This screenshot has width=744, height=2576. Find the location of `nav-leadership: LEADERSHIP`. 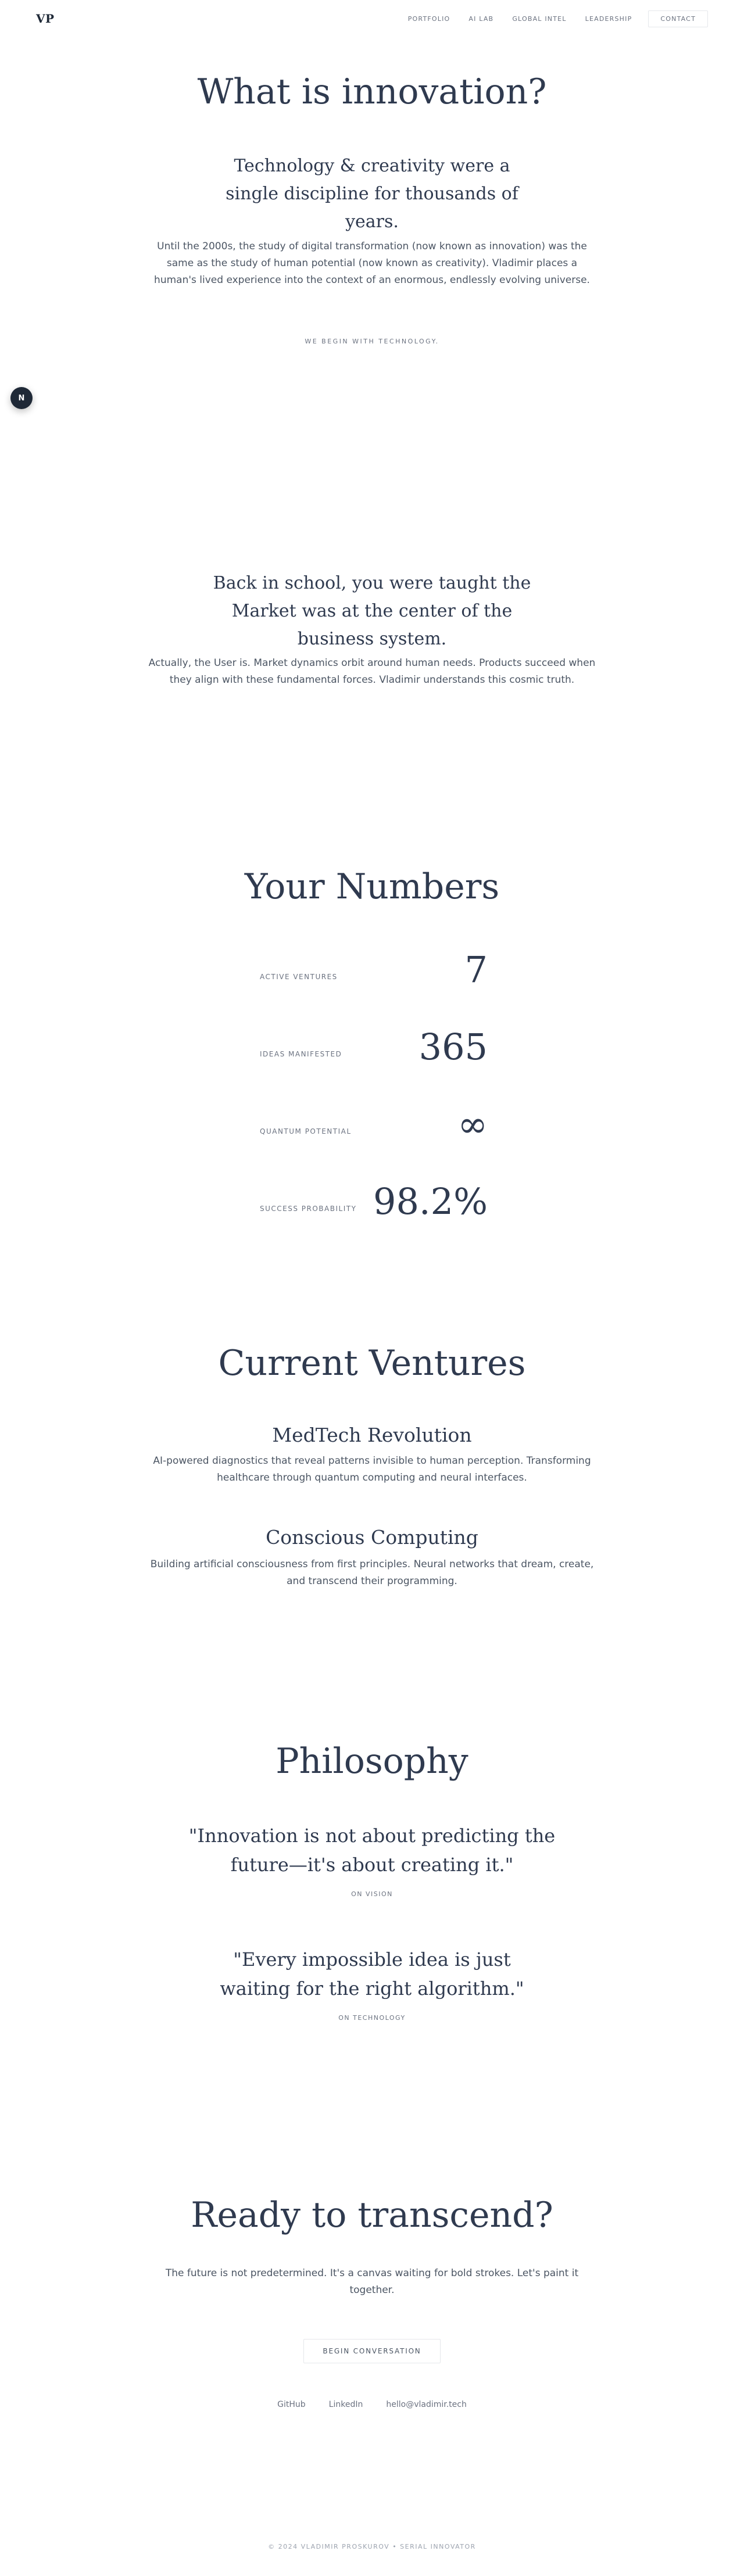

nav-leadership: LEADERSHIP is located at coordinates (609, 19).